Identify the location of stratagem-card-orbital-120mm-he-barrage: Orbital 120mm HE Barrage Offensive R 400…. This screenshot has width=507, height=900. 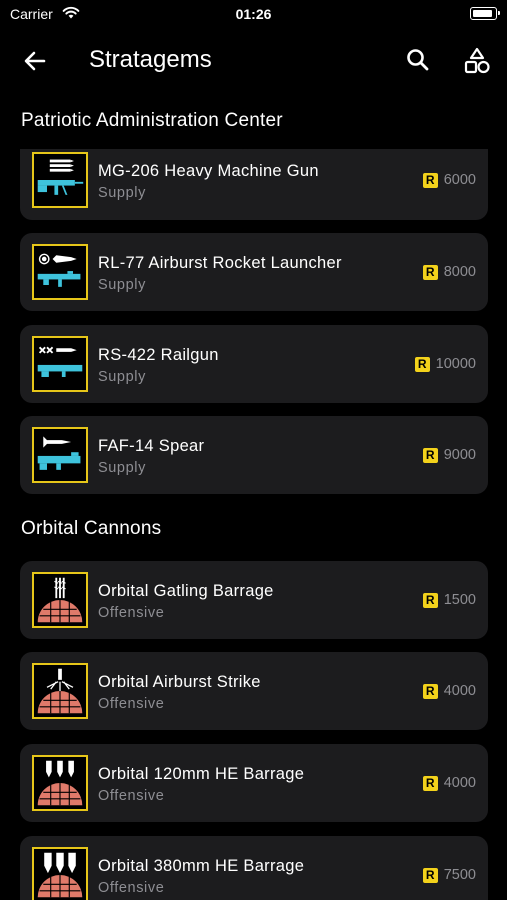
(254, 783).